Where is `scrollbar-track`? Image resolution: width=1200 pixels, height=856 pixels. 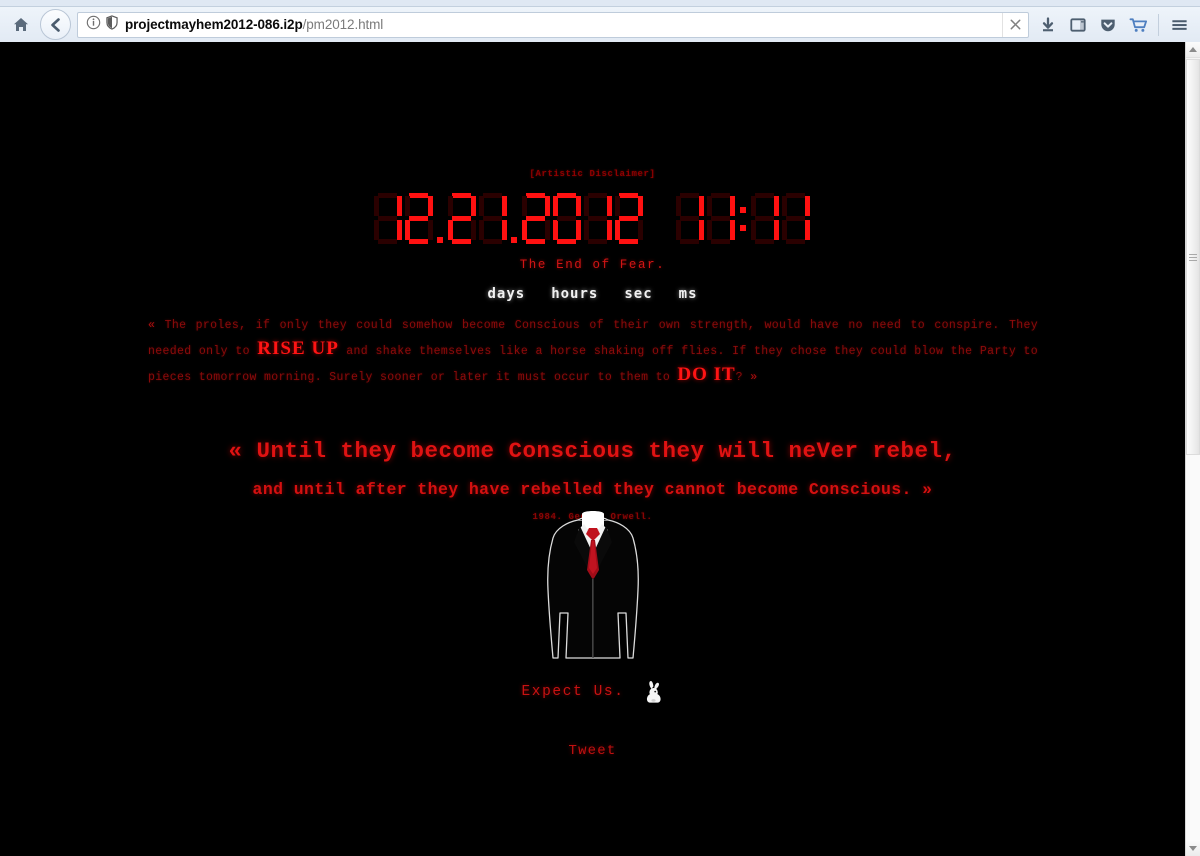
scrollbar-track is located at coordinates (1193, 449).